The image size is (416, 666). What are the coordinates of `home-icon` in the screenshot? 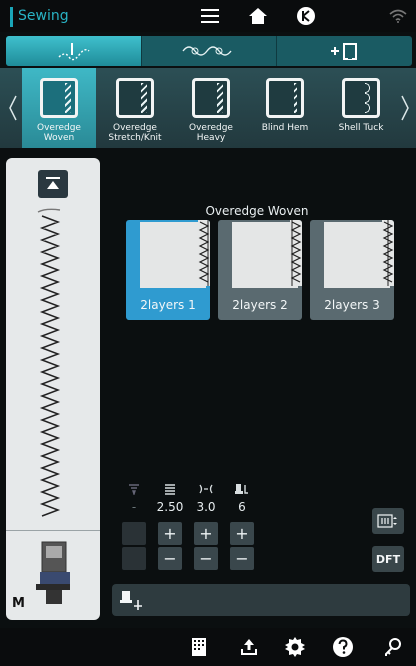 It's located at (258, 16).